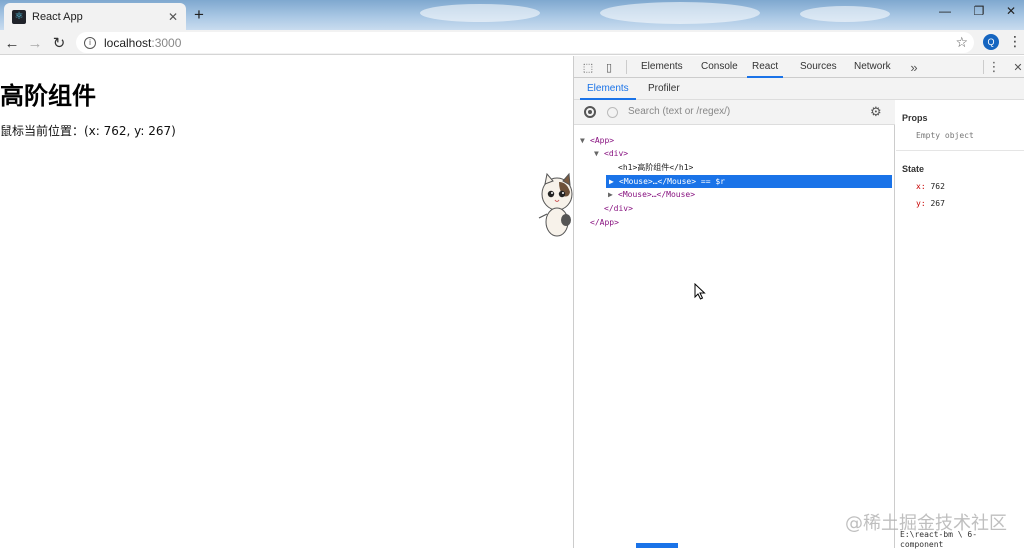  What do you see at coordinates (872, 67) in the screenshot?
I see `tab-network: Network` at bounding box center [872, 67].